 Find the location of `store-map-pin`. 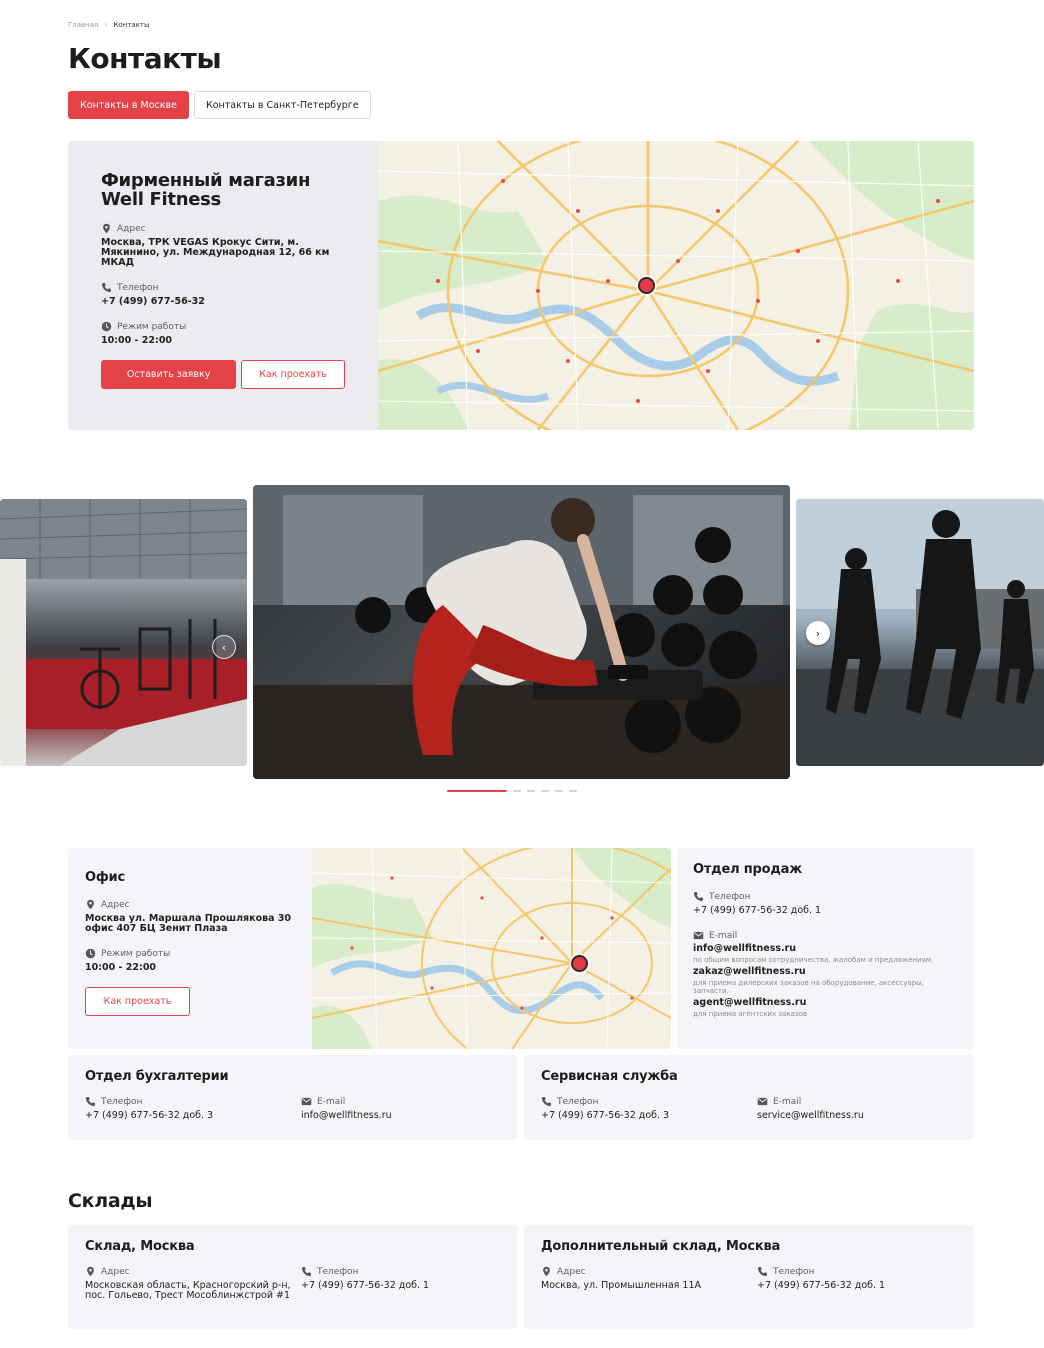

store-map-pin is located at coordinates (646, 285).